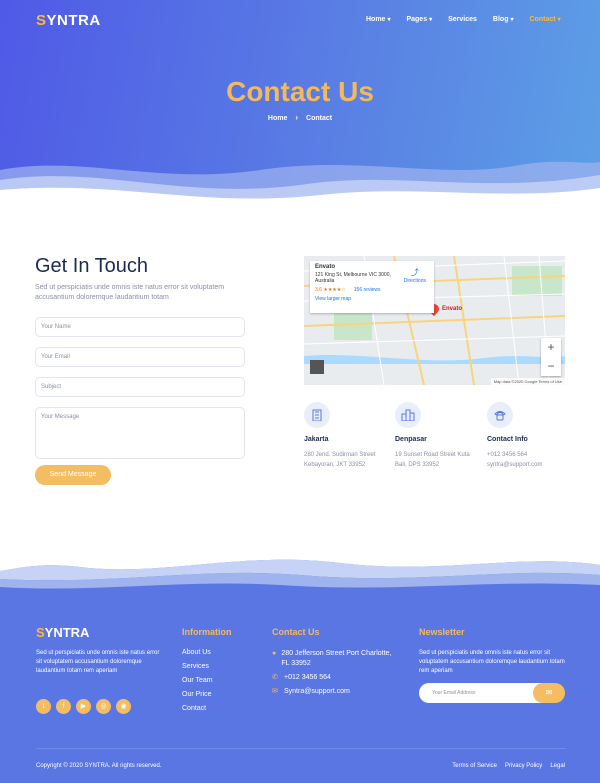 The height and width of the screenshot is (783, 600). What do you see at coordinates (527, 381) in the screenshot?
I see `map-attribution: Map data ©2020 Google Terms of Use` at bounding box center [527, 381].